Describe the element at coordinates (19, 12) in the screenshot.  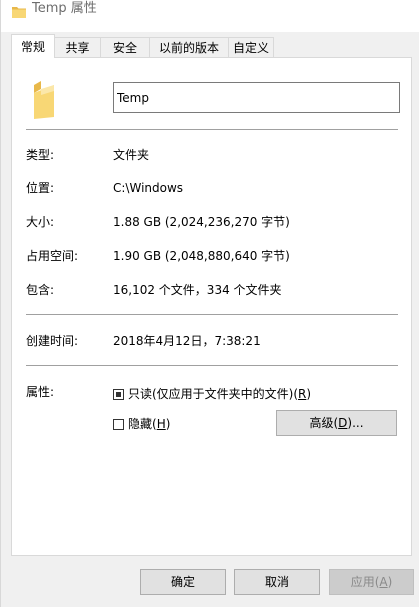
I see `folder-icon` at that location.